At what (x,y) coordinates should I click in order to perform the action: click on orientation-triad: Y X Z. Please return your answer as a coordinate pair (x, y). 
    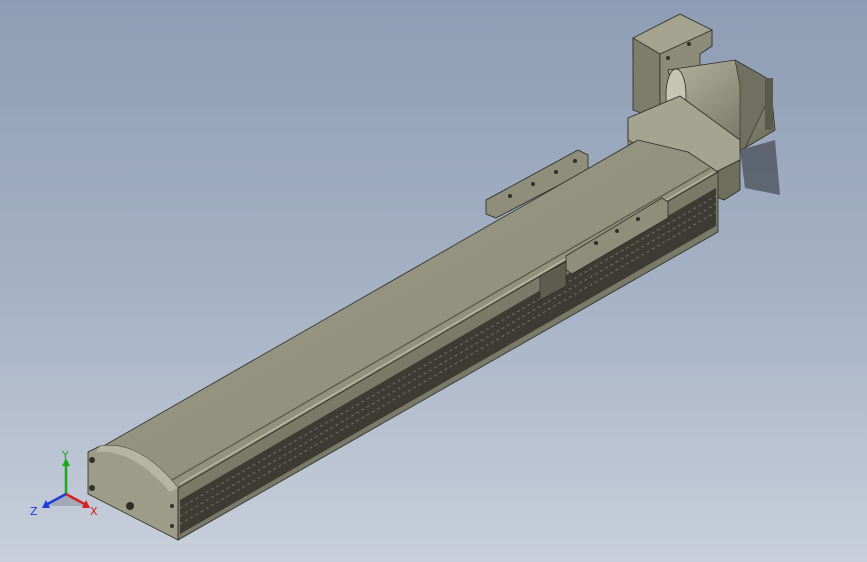
    Looking at the image, I should click on (66, 486).